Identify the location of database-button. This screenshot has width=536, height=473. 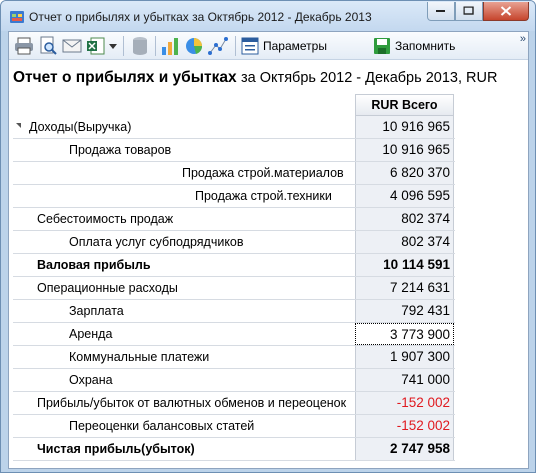
(140, 46).